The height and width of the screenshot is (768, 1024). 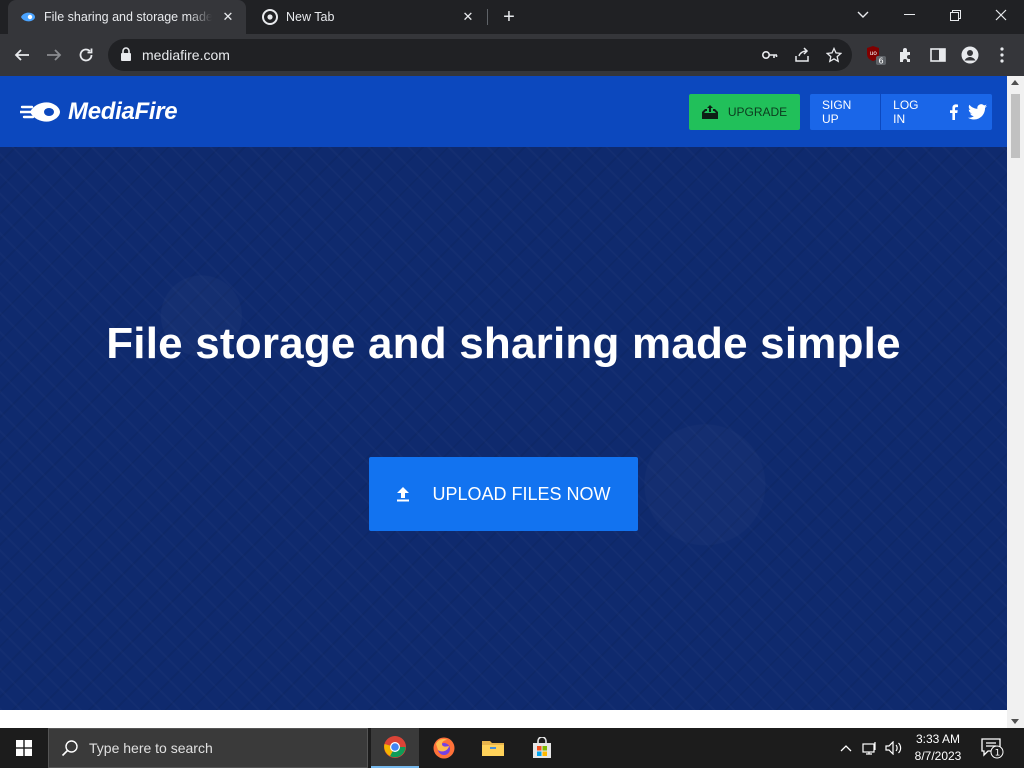 I want to click on tab-mediafire: File sharing and storage made simple ✕, so click(x=127, y=17).